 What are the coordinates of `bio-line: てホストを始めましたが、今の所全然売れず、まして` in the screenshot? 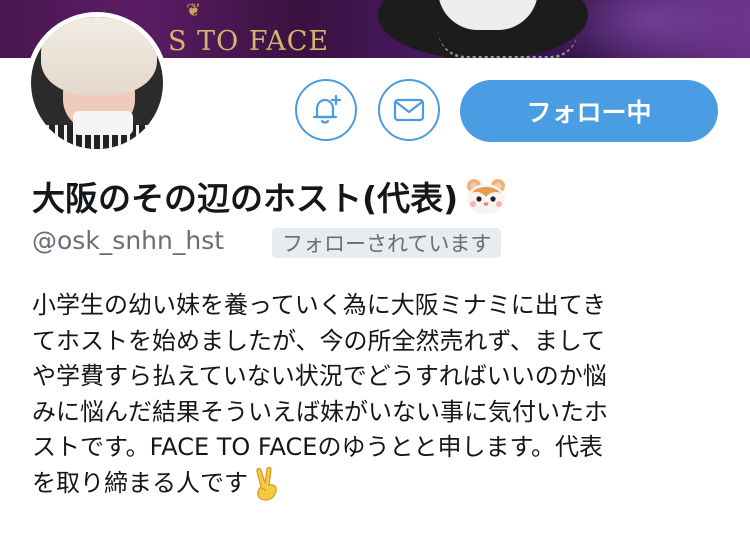 It's located at (319, 340).